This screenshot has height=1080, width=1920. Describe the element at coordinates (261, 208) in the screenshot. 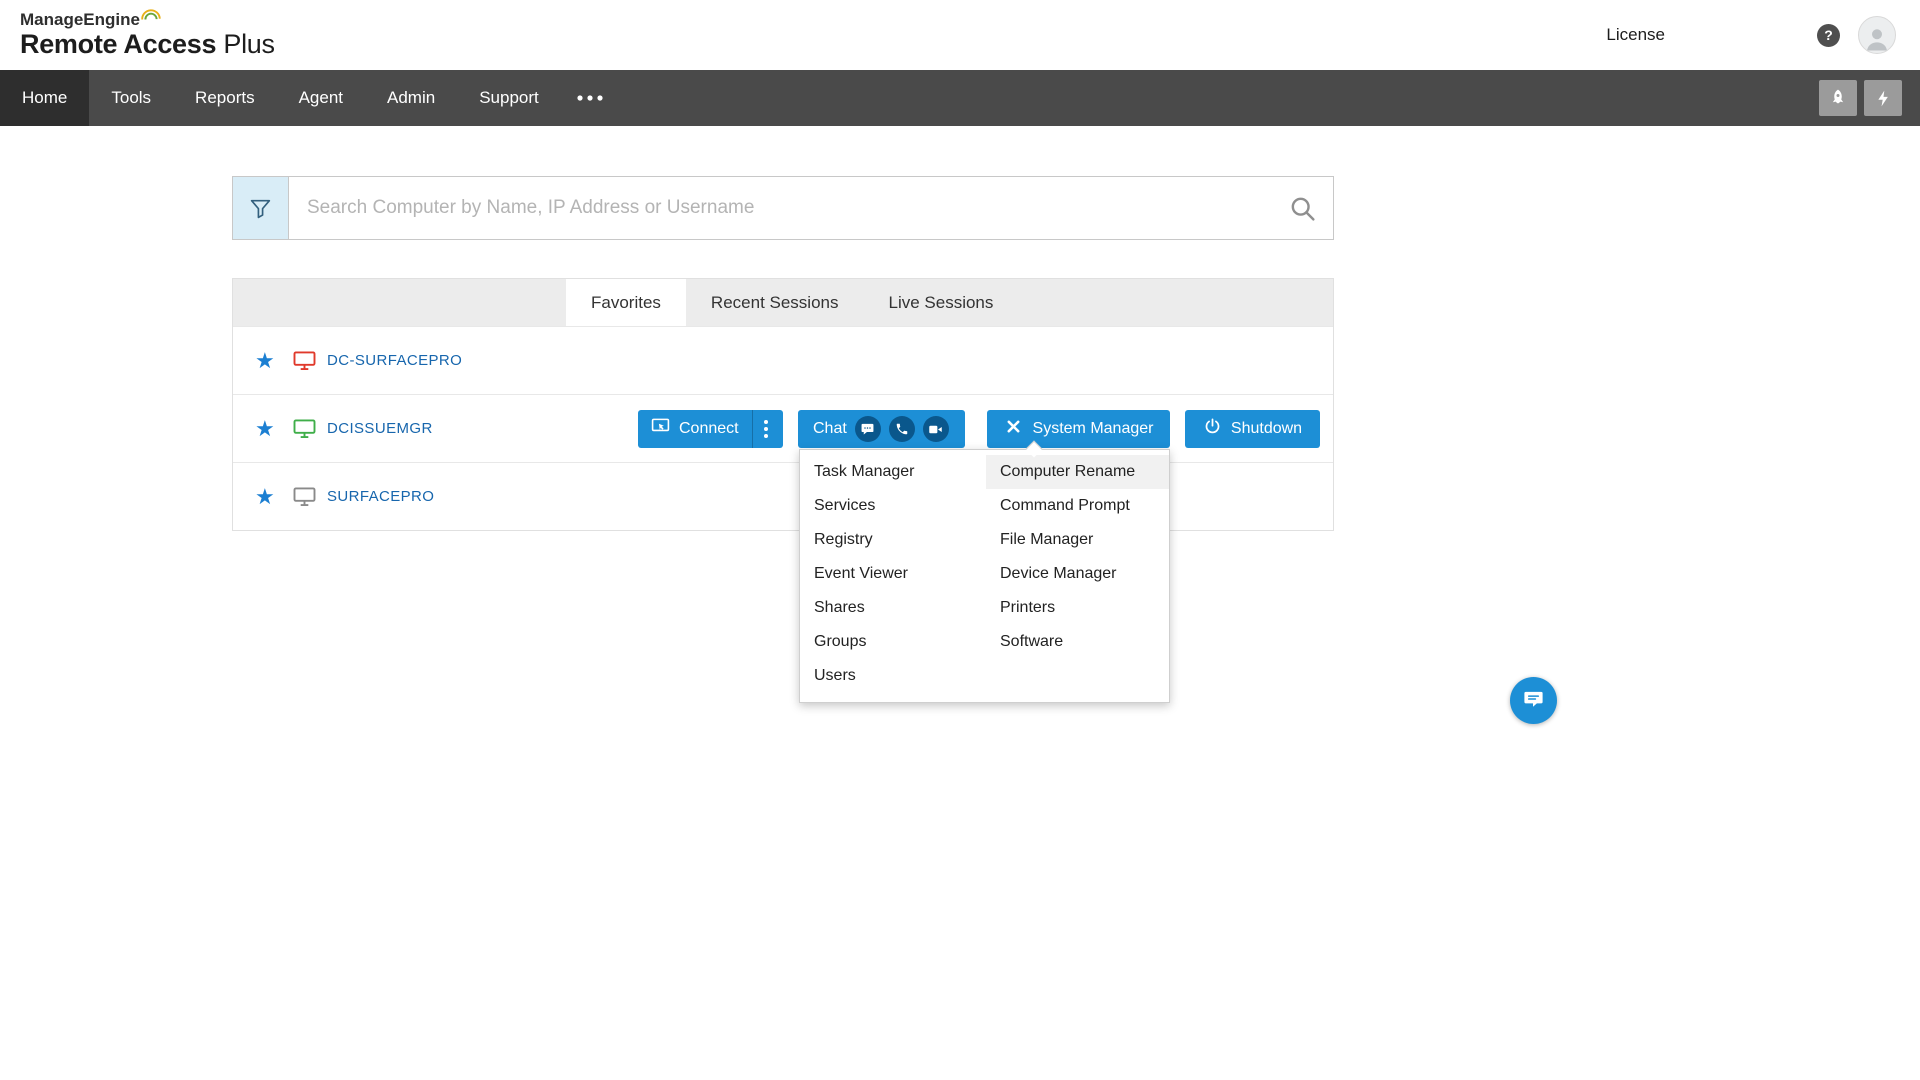

I see `filter-icon` at that location.